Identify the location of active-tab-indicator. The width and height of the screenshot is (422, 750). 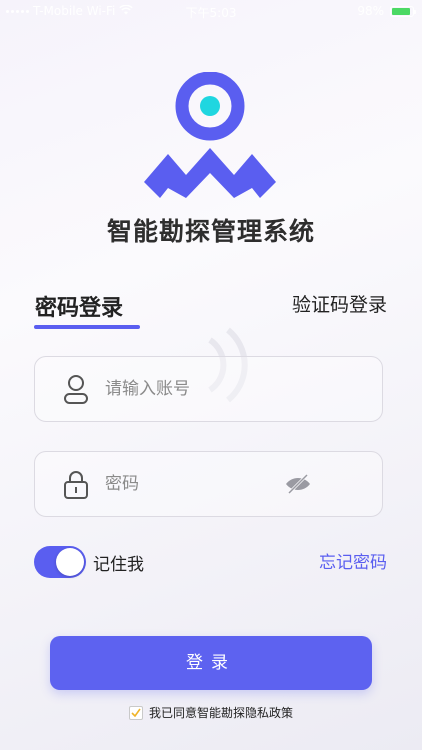
(87, 327).